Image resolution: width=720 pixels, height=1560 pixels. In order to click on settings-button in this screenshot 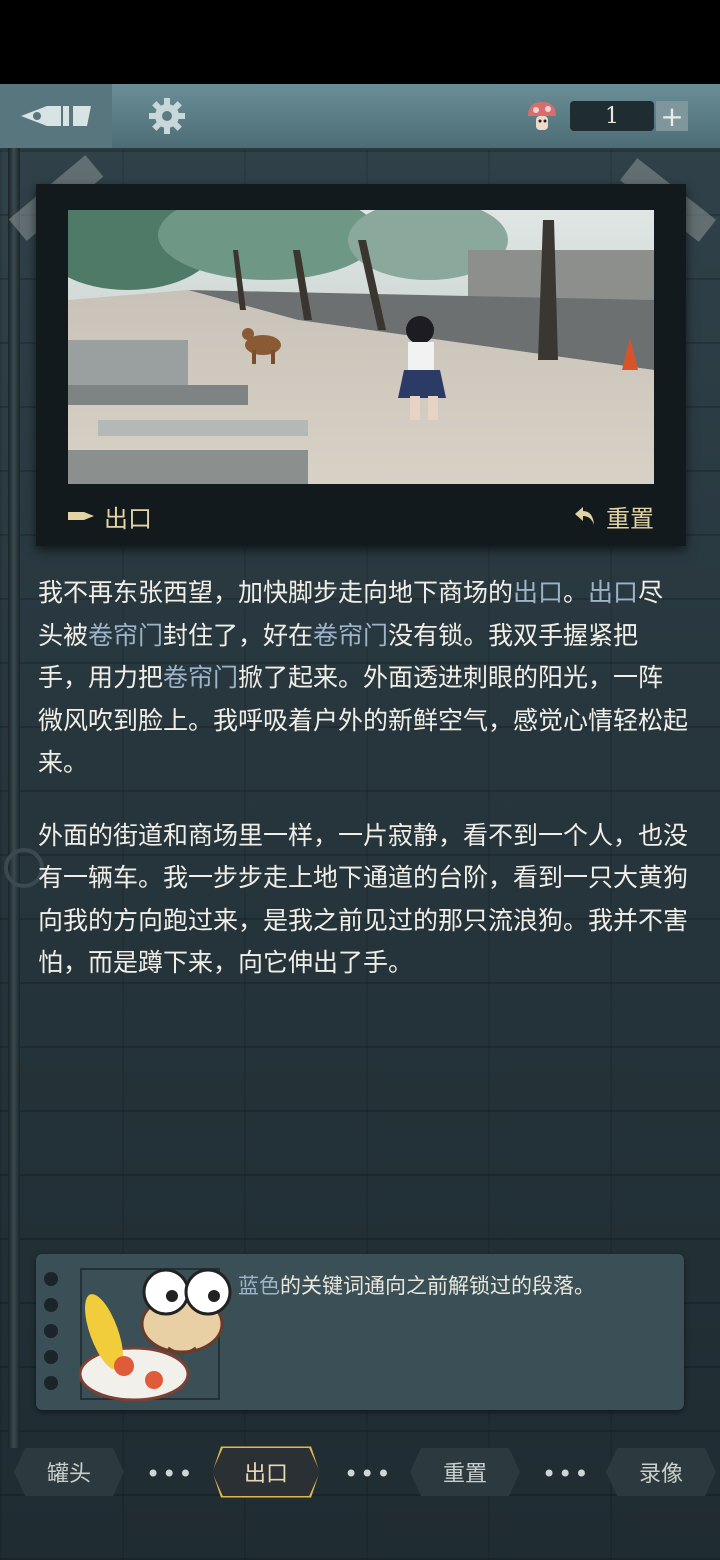, I will do `click(167, 116)`.